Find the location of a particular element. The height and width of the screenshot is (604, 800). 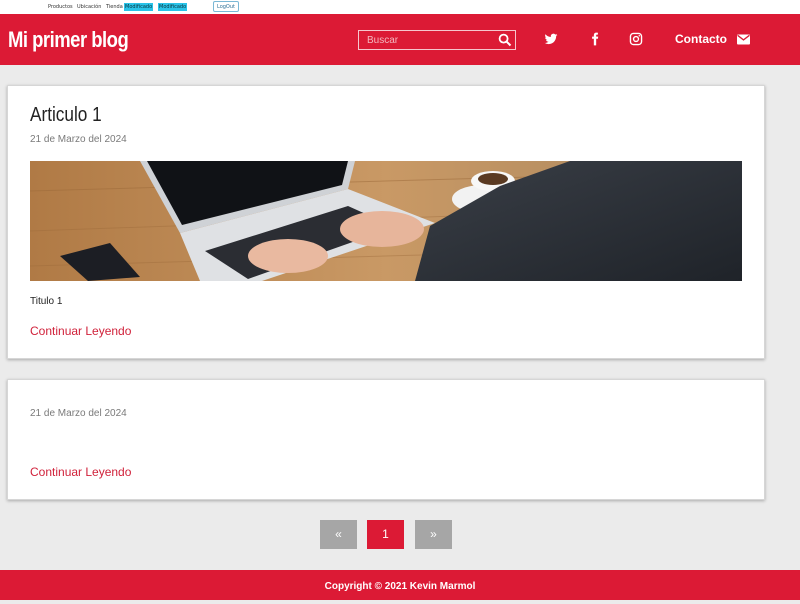

nav-link-tienda: Tienda is located at coordinates (114, 7).